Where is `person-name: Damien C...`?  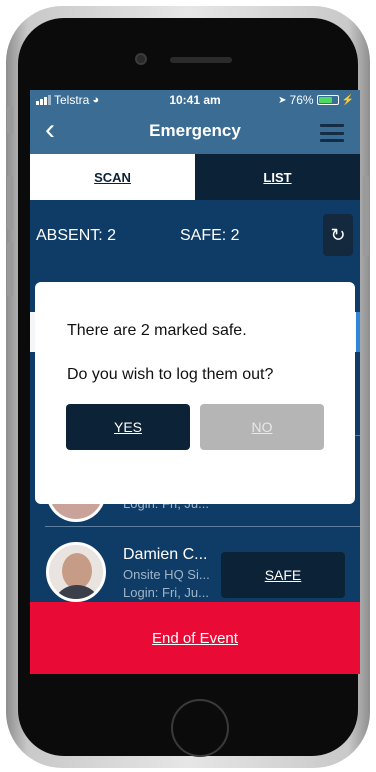
person-name: Damien C... is located at coordinates (165, 554).